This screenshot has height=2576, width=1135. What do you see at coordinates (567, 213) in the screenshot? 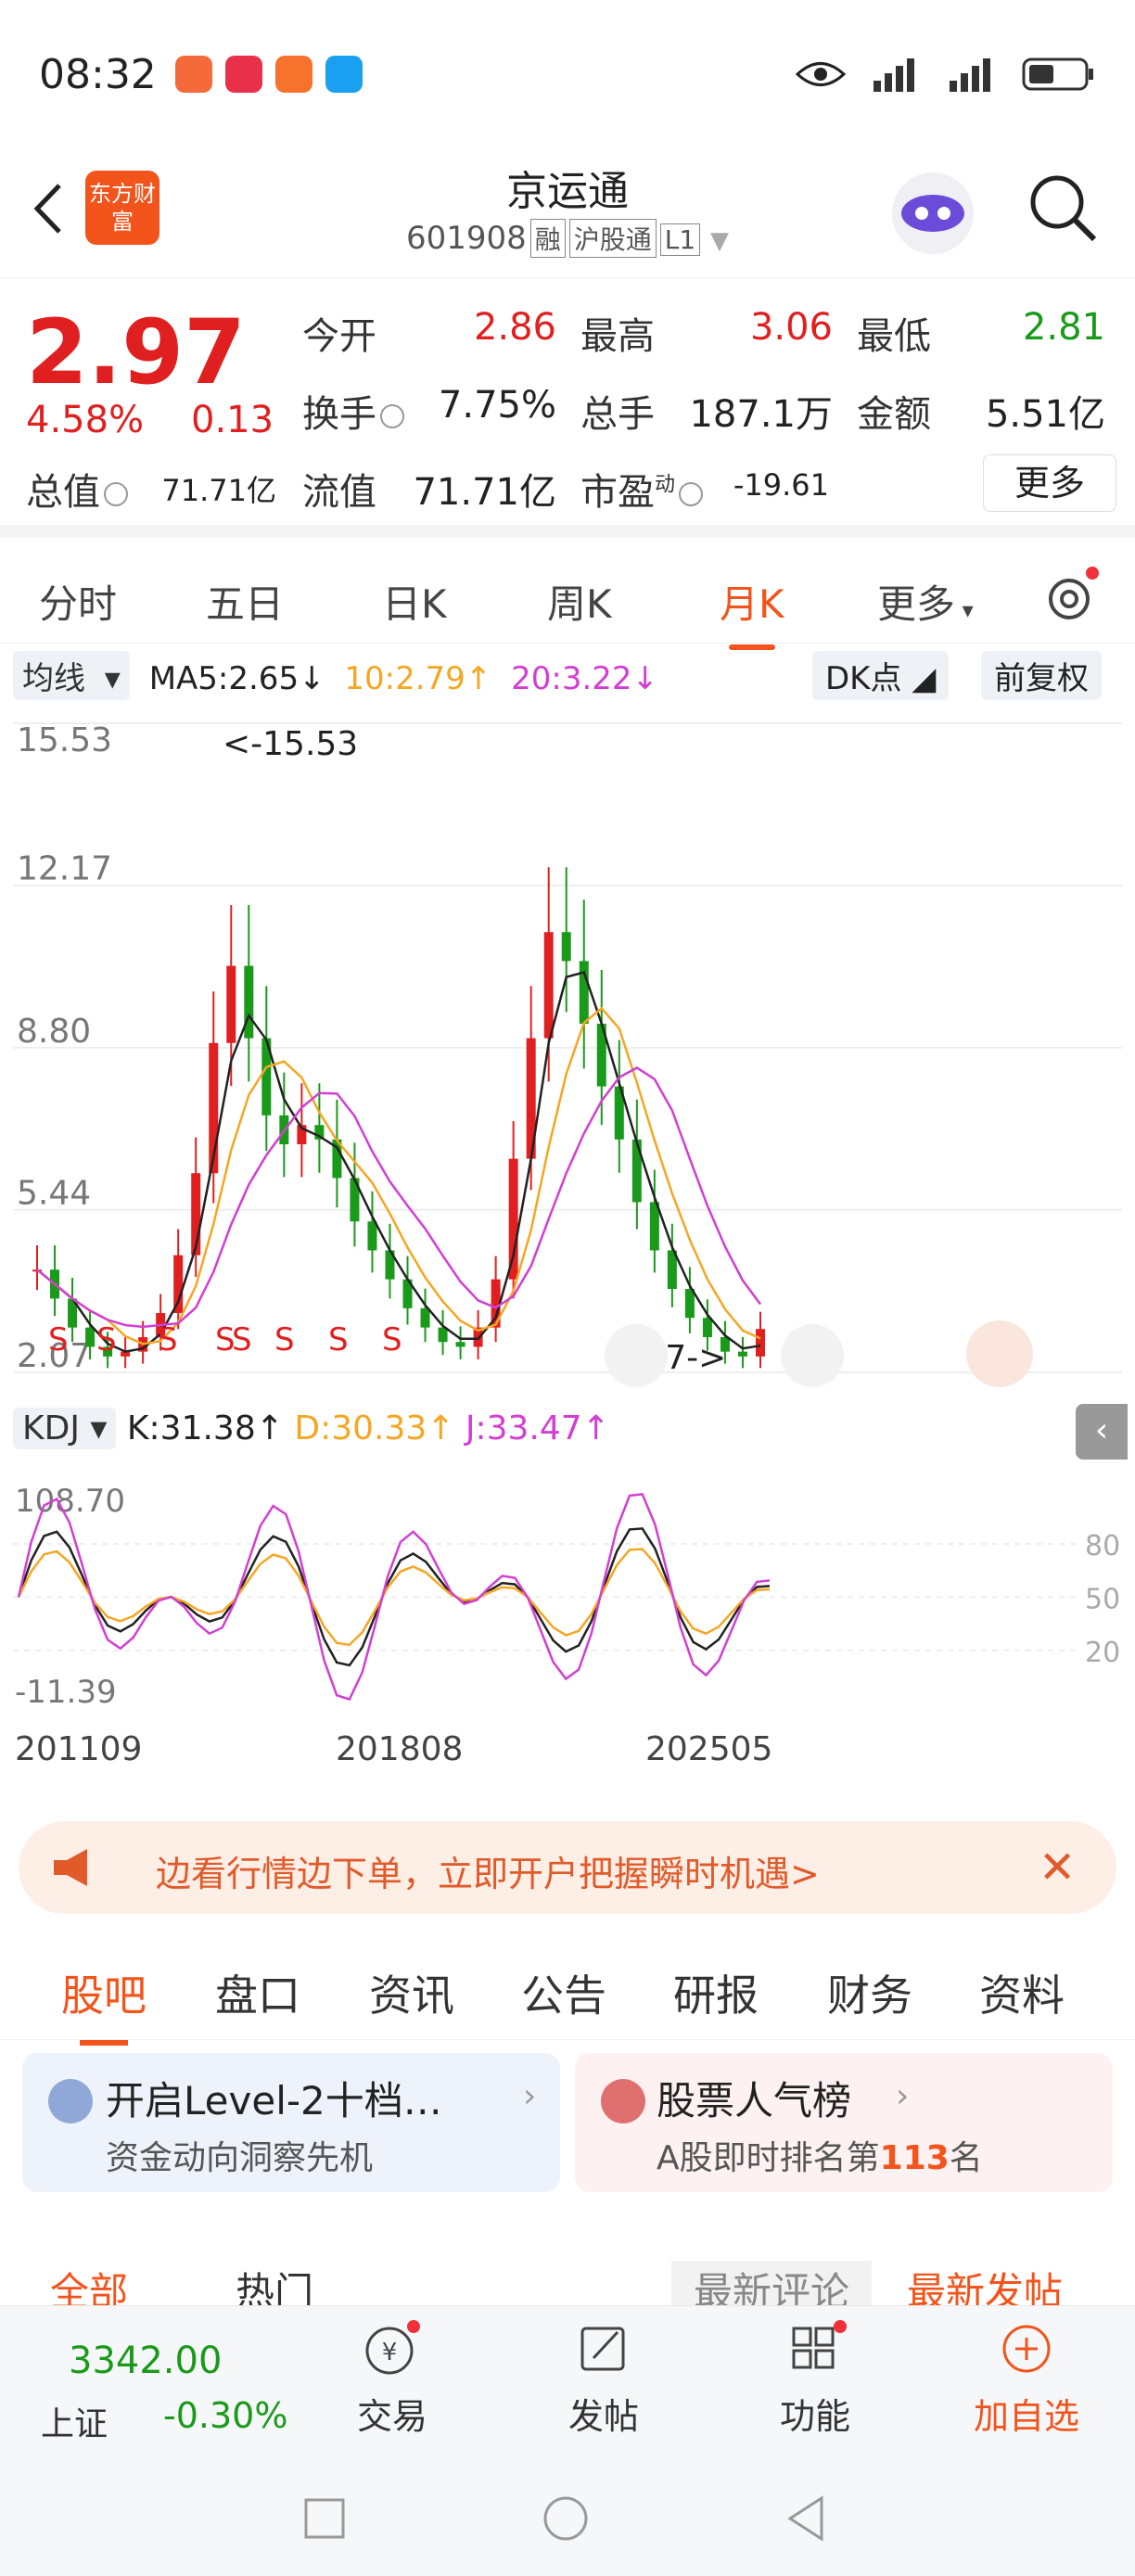
I see `stock-header: 东方财富 京运通 601908 融沪股通 L1 ▼` at bounding box center [567, 213].